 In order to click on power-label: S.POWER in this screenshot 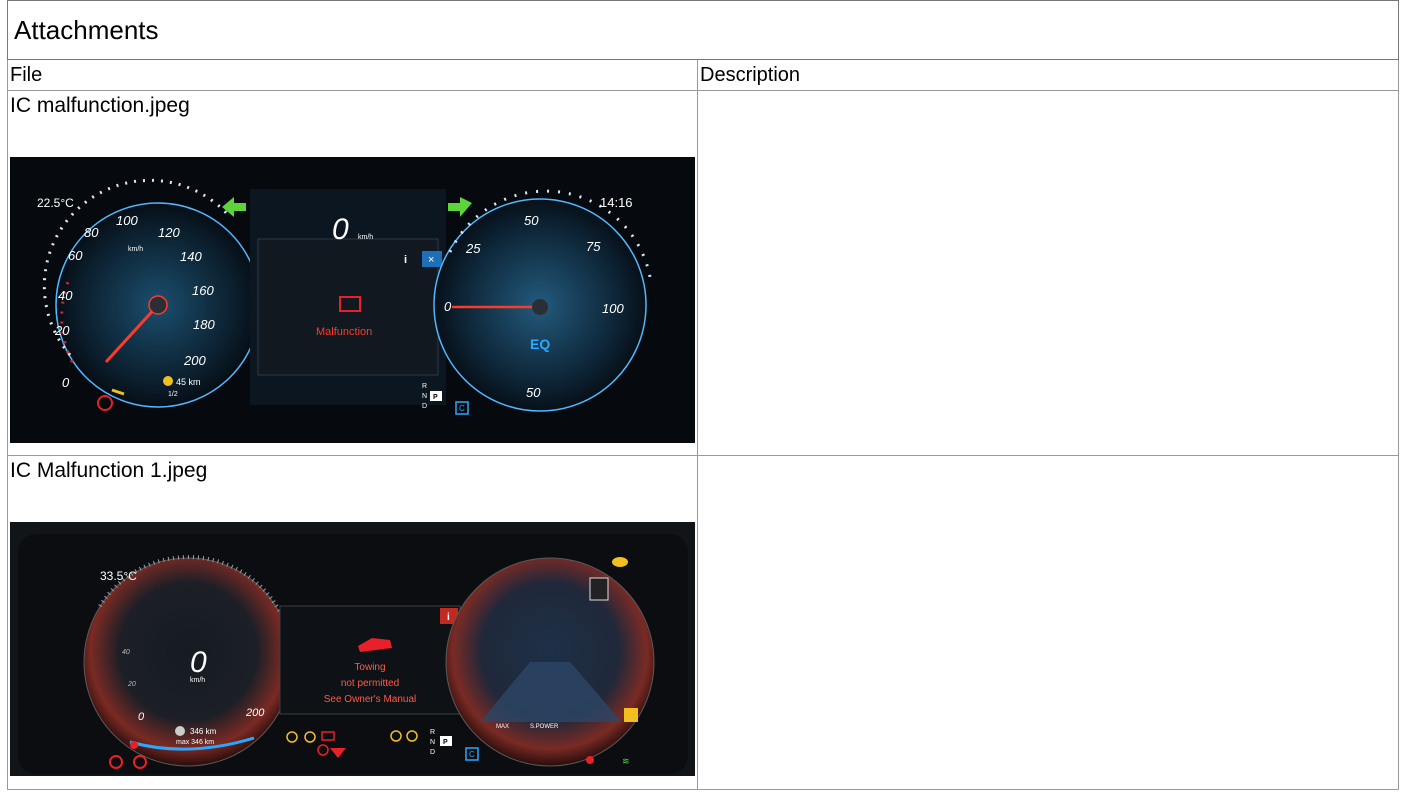, I will do `click(544, 727)`.